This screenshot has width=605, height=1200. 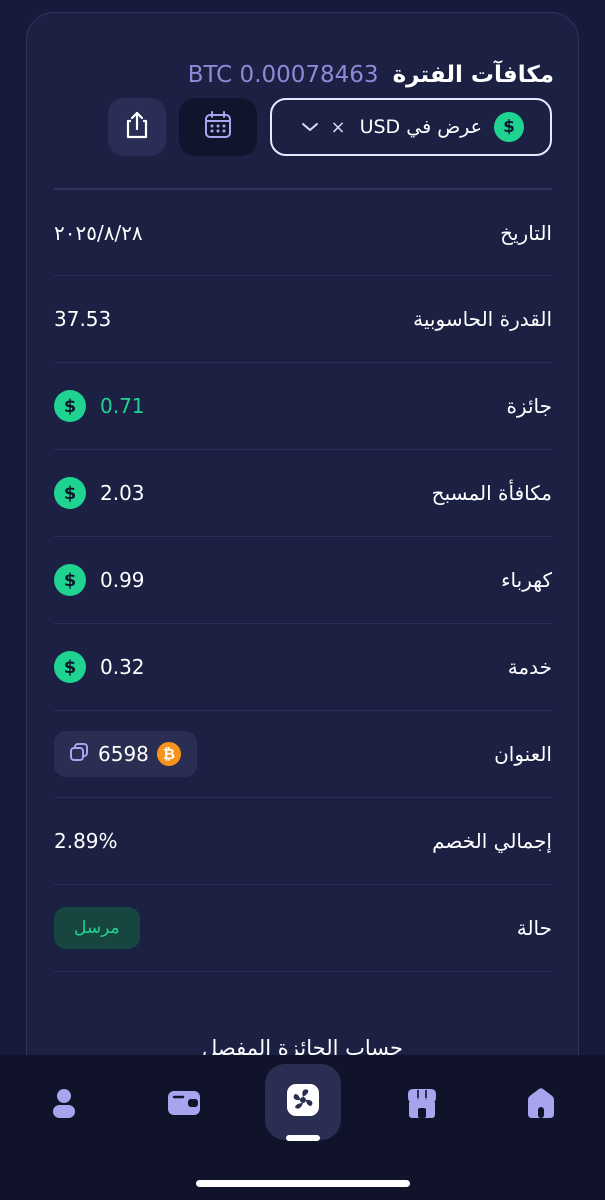 What do you see at coordinates (473, 75) in the screenshot?
I see `page-title: مكافآت الفترة` at bounding box center [473, 75].